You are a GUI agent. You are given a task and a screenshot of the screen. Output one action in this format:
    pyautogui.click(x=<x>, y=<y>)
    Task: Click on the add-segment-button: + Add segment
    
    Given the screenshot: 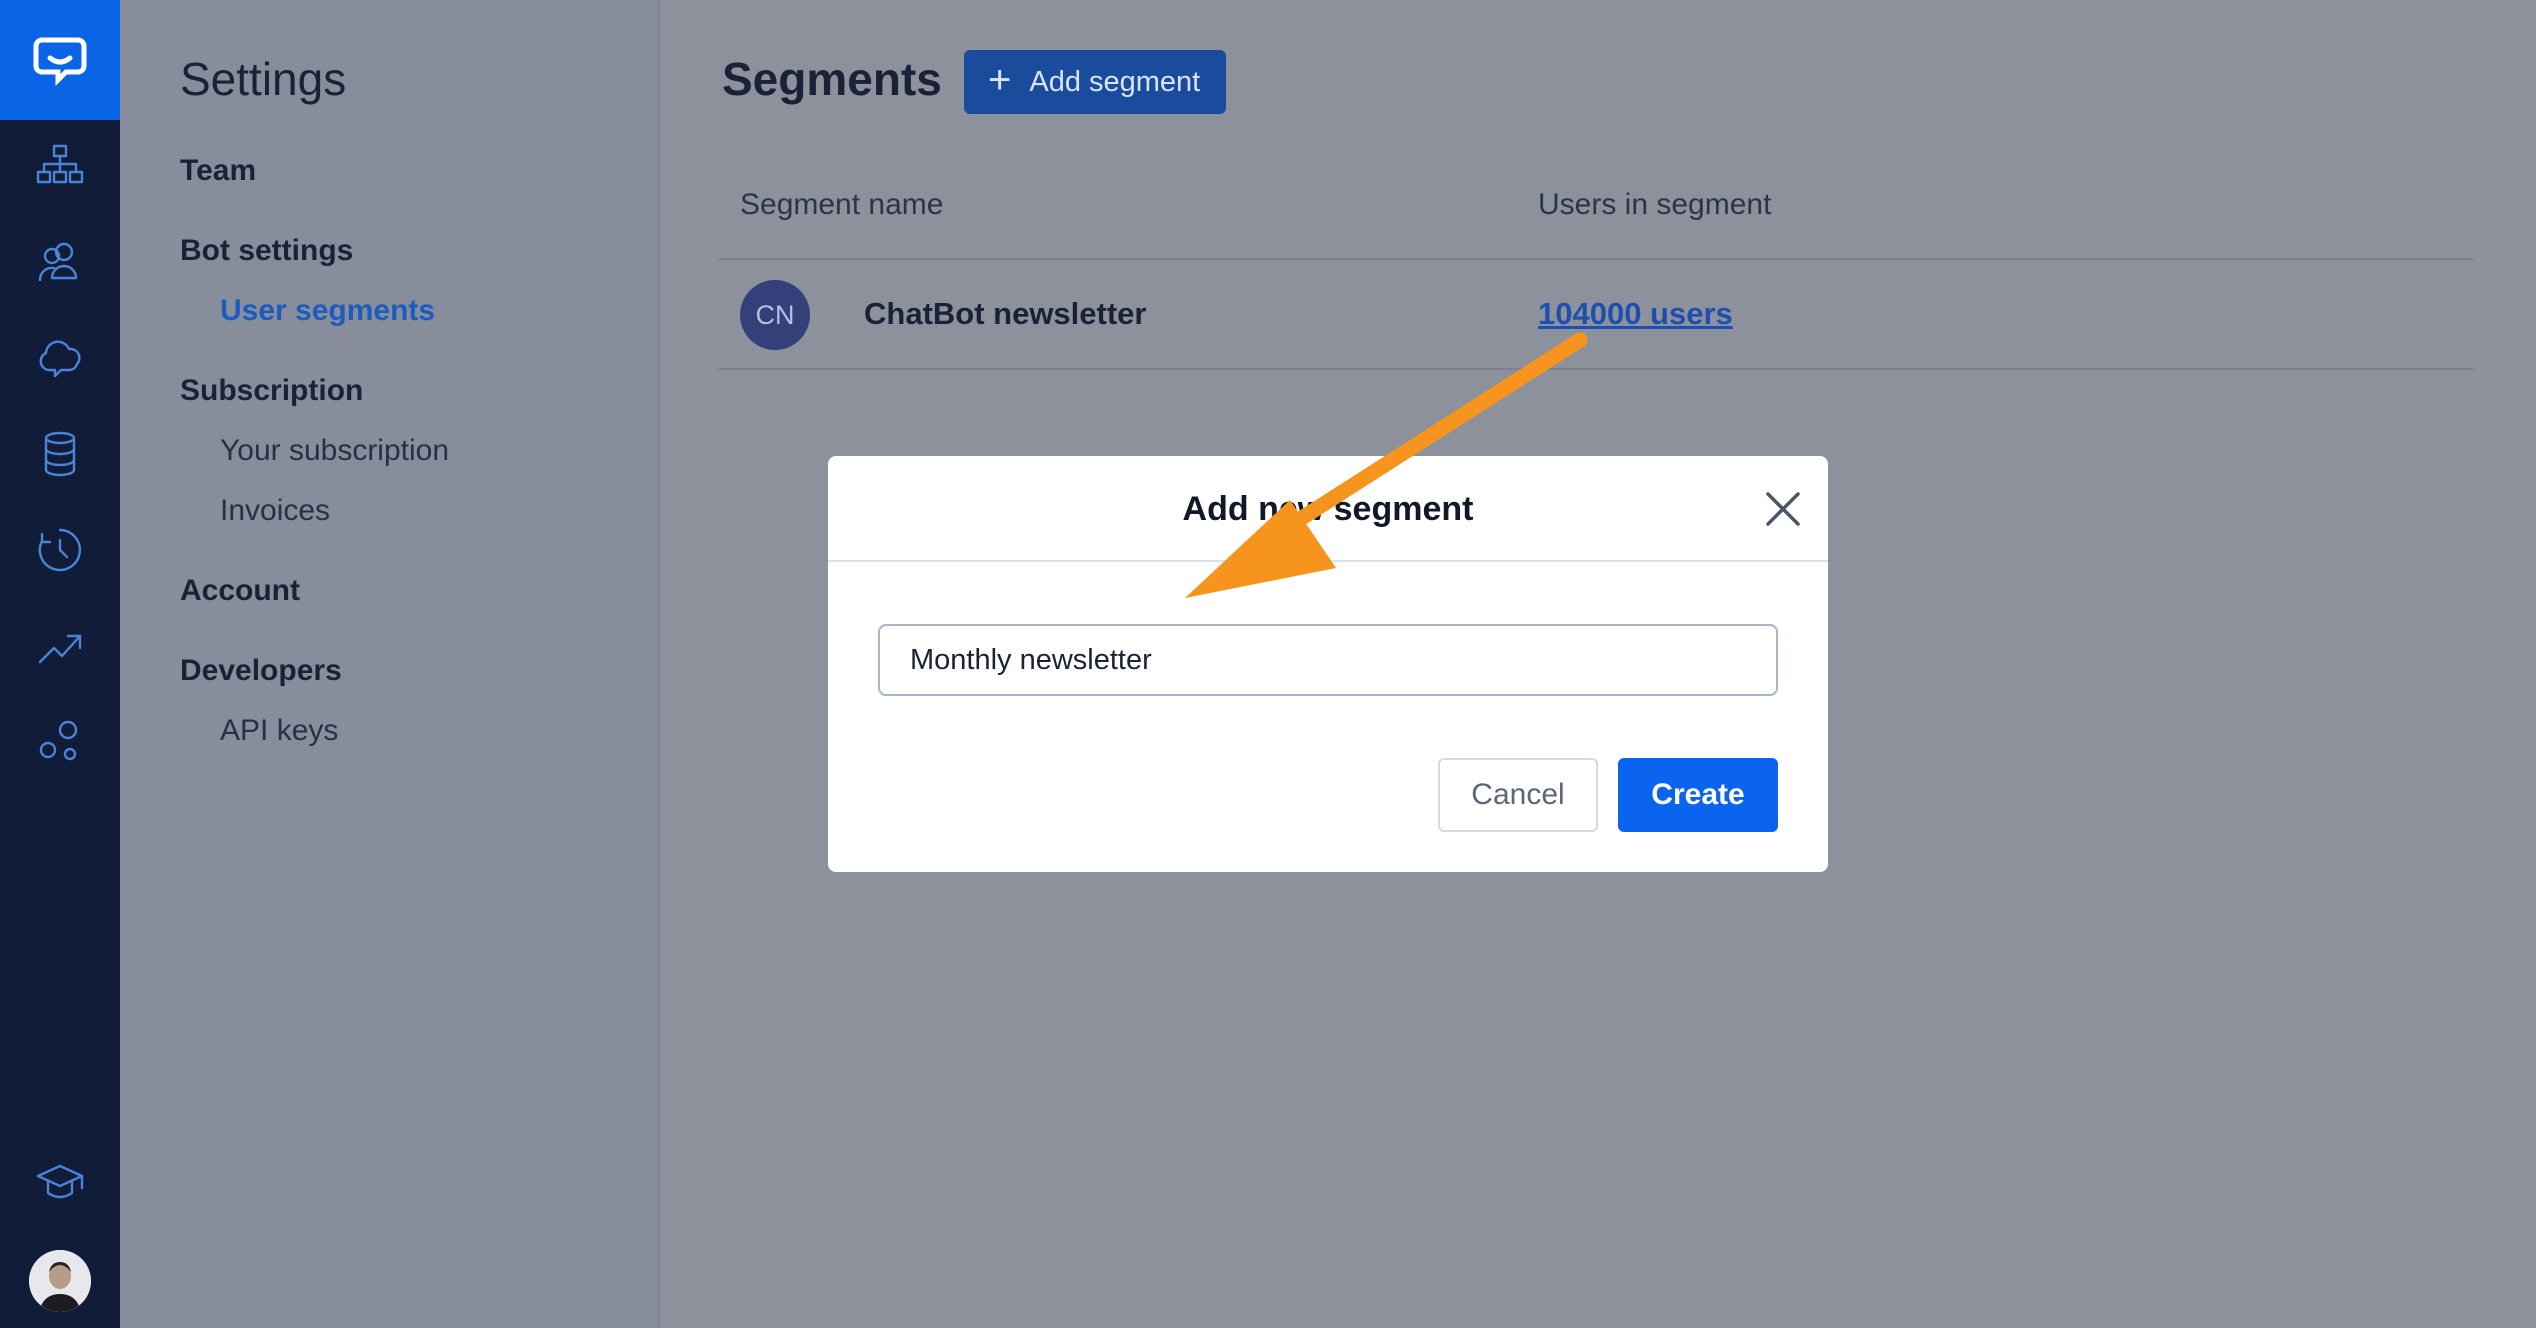 What is the action you would take?
    pyautogui.click(x=1095, y=82)
    